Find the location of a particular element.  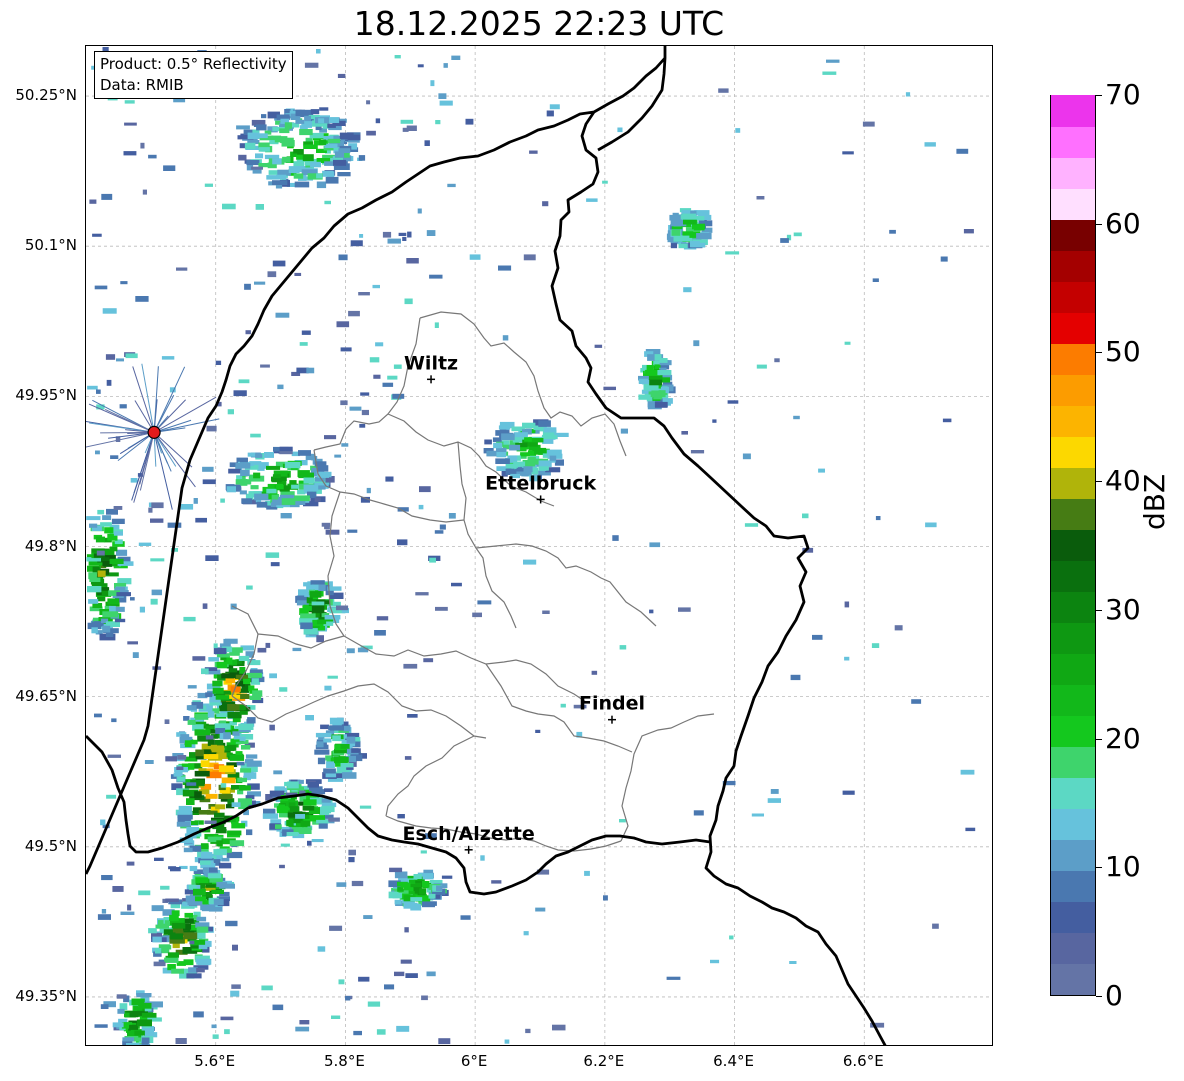

radar-site-dot is located at coordinates (154, 432).